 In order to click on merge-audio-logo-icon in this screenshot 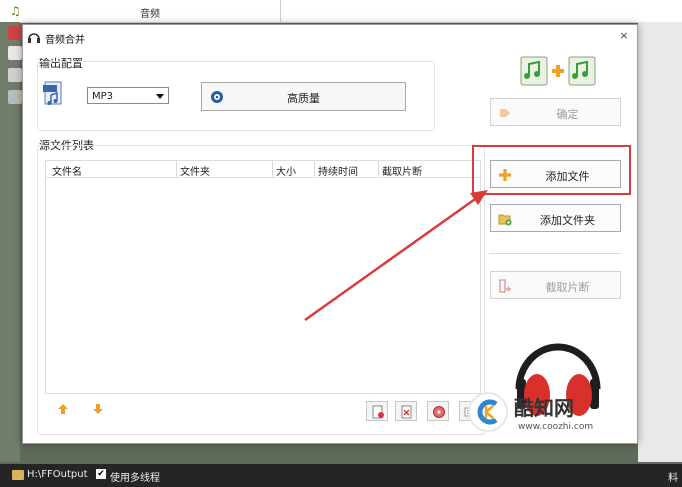, I will do `click(558, 71)`.